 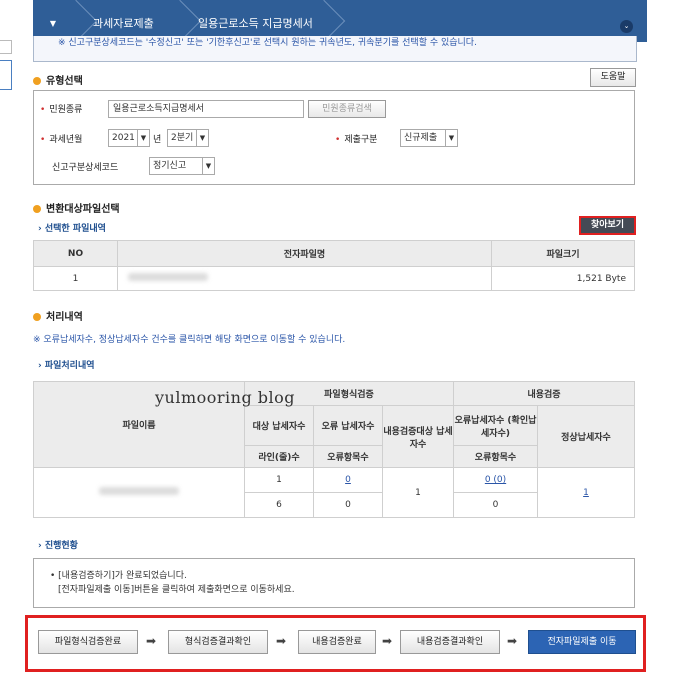 I want to click on header-error-taxpayers-confirm: 오류납세자수 (확인납세자수), so click(x=495, y=425).